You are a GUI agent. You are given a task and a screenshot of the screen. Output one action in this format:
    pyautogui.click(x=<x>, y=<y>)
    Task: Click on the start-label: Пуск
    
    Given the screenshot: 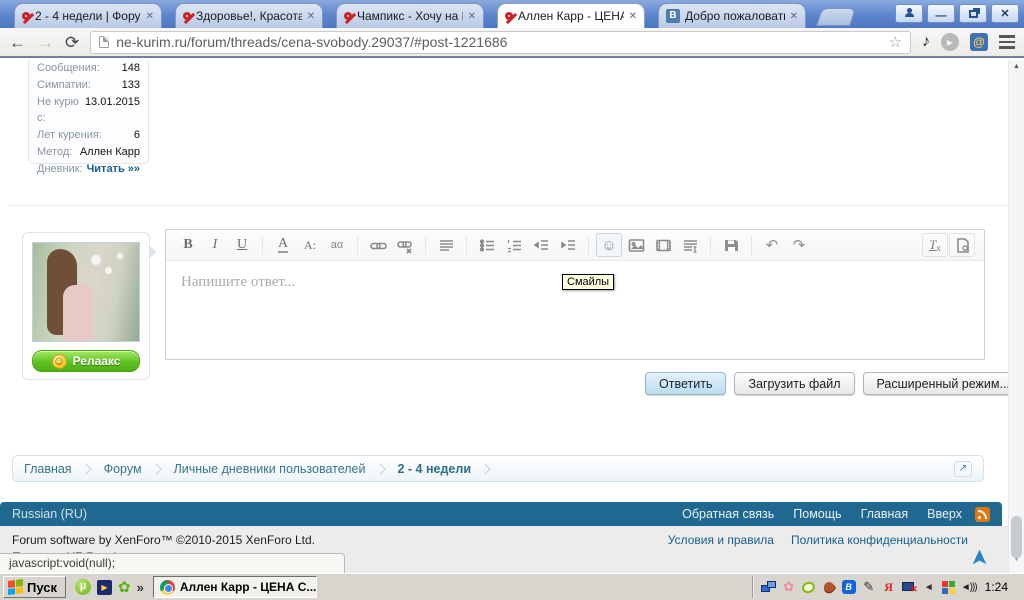 What is the action you would take?
    pyautogui.click(x=42, y=587)
    